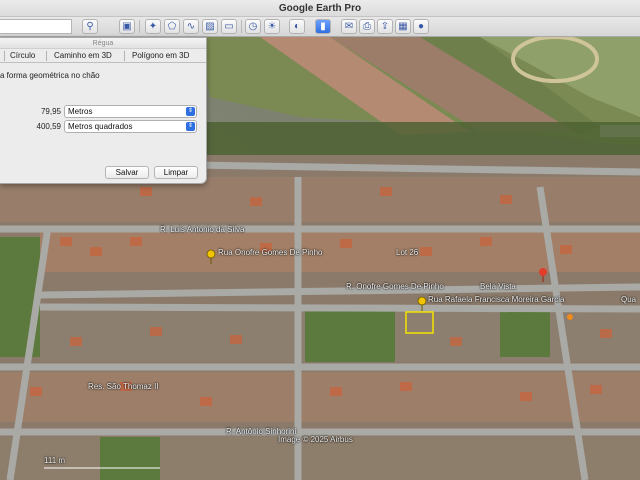  What do you see at coordinates (421, 26) in the screenshot?
I see `earth-icon: ●` at bounding box center [421, 26].